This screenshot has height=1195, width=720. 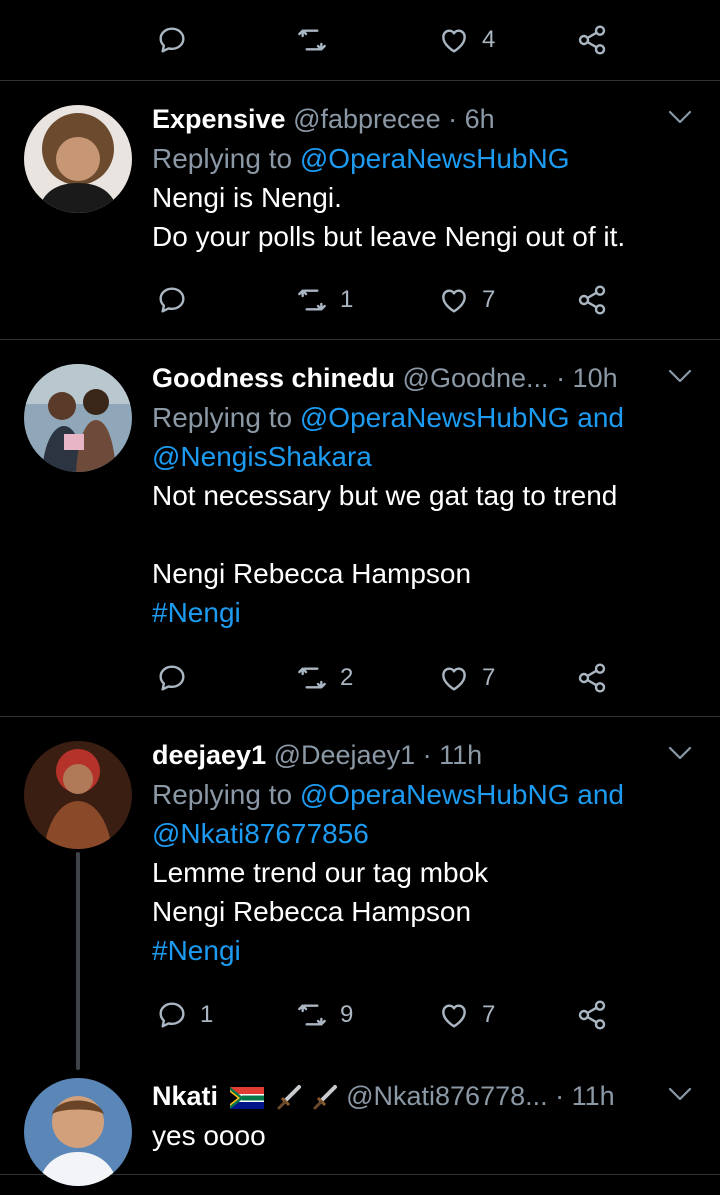 What do you see at coordinates (320, 872) in the screenshot?
I see `tweet-text-line: Lemme trend our tag mbok` at bounding box center [320, 872].